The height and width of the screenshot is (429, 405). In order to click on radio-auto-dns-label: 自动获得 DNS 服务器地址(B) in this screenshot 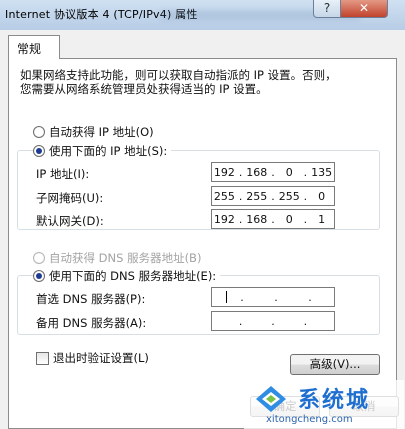, I will do `click(125, 258)`.